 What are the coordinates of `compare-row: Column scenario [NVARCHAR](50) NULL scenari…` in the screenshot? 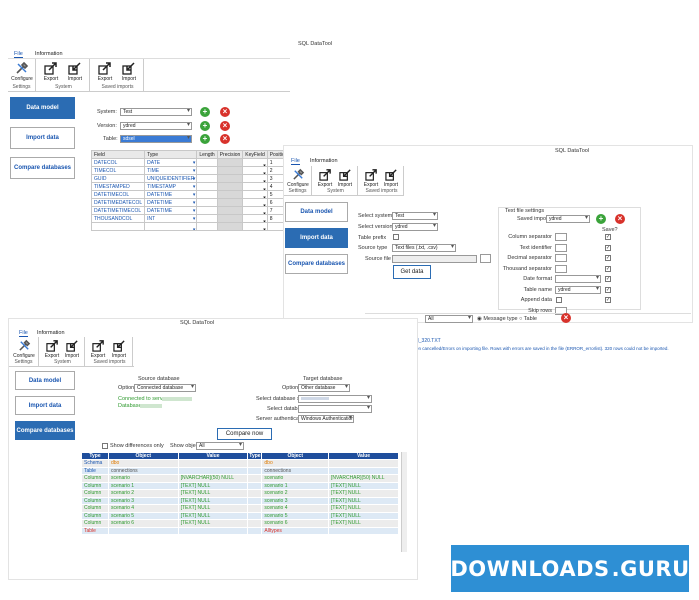 It's located at (240, 478).